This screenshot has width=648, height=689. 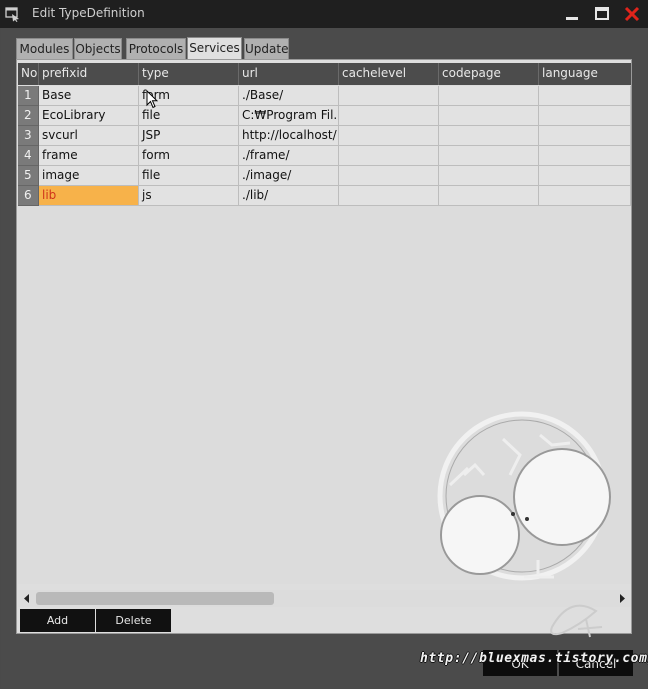 I want to click on column-header-type: type, so click(x=189, y=74).